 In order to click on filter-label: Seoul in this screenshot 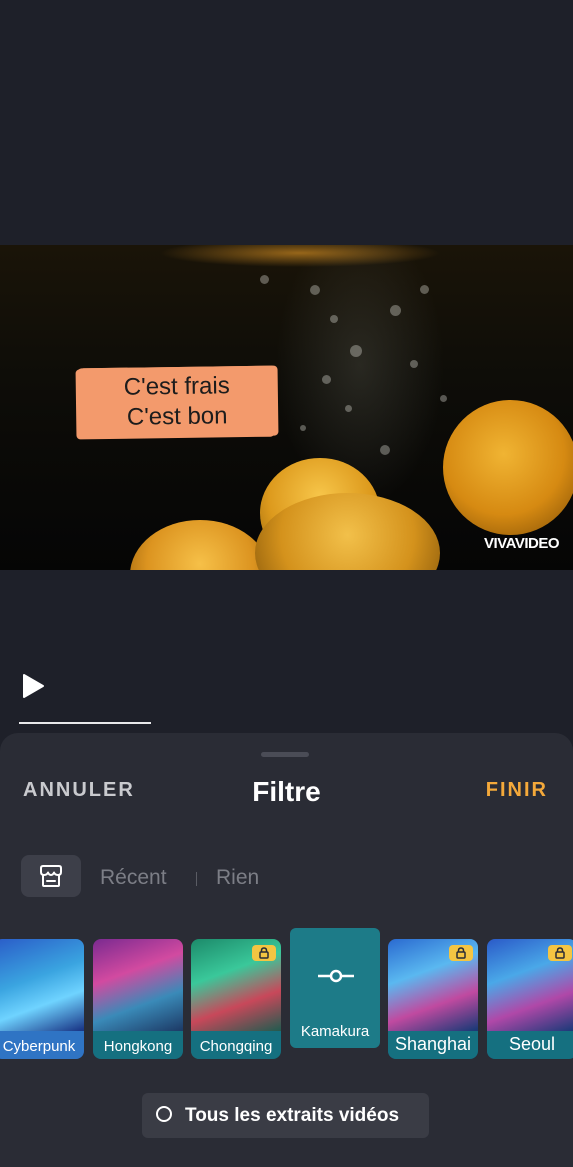, I will do `click(532, 1044)`.